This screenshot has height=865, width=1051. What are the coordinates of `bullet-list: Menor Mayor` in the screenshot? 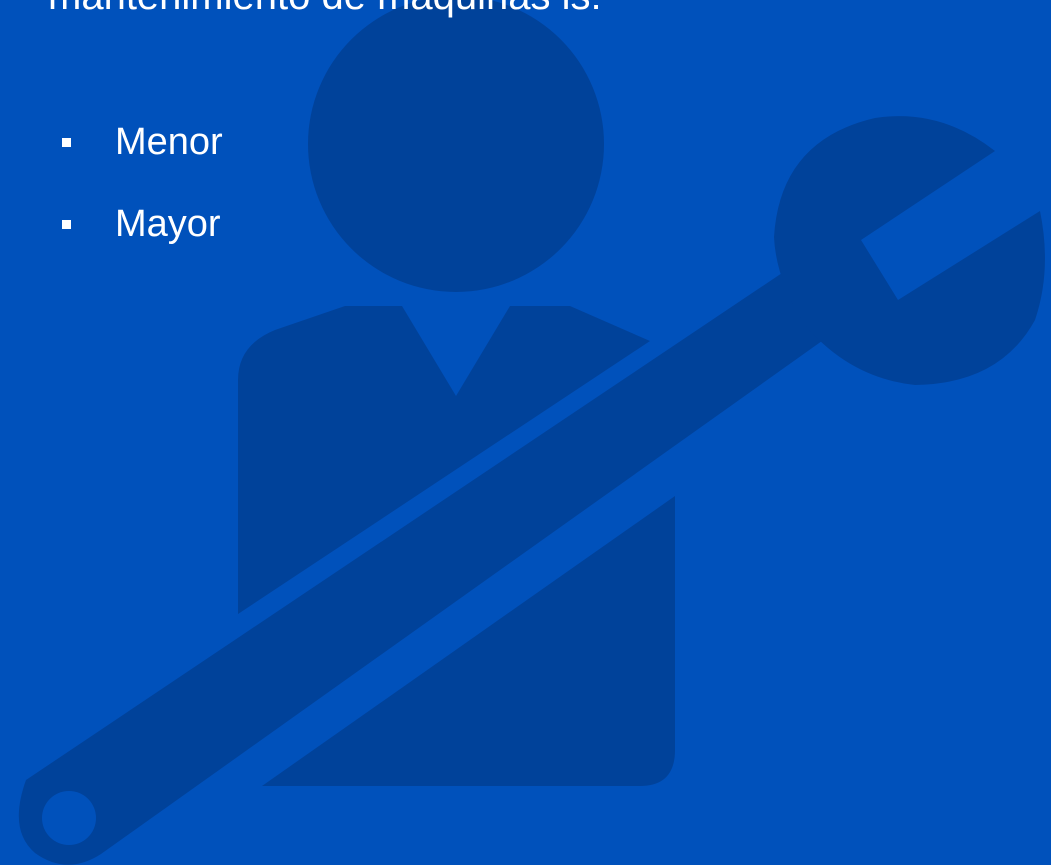 It's located at (142, 198).